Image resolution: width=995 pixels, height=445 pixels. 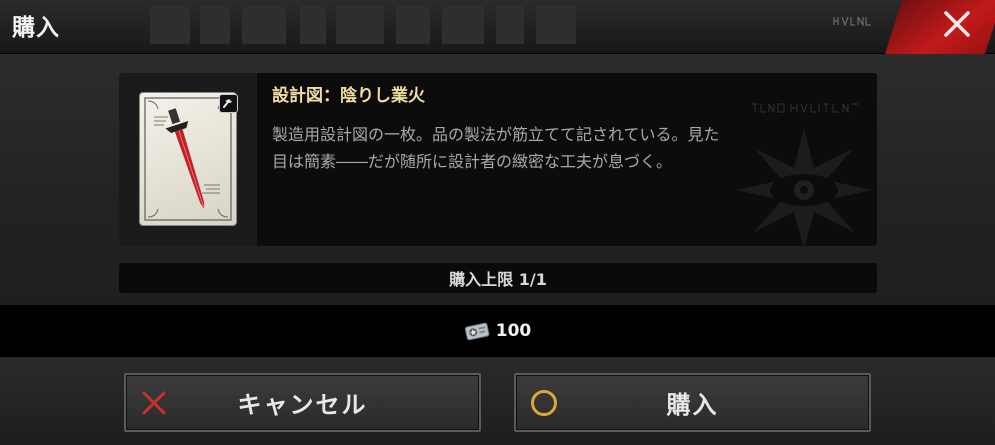 What do you see at coordinates (513, 331) in the screenshot?
I see `price-value: 100` at bounding box center [513, 331].